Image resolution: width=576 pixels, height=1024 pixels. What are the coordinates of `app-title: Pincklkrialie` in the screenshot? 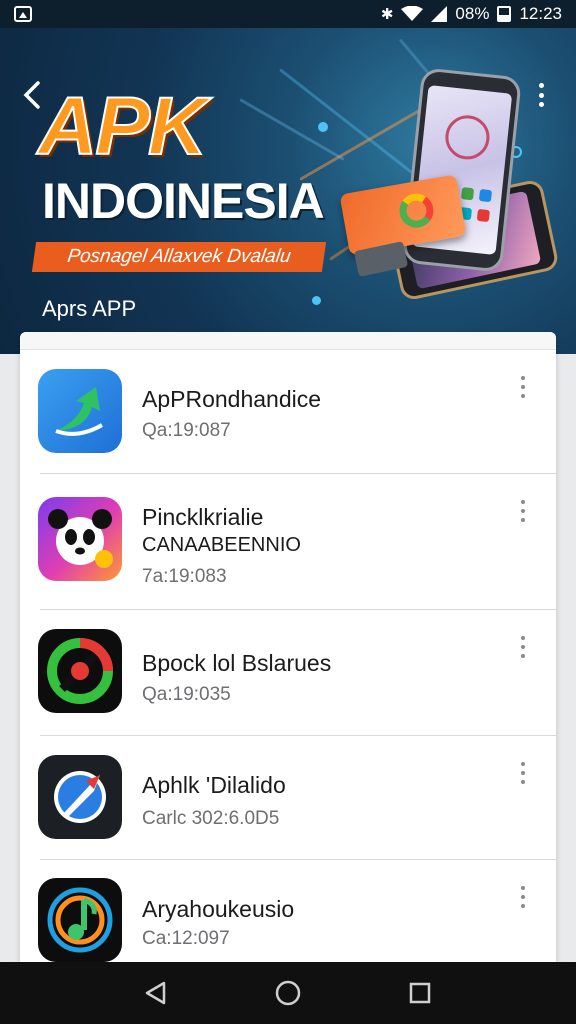 It's located at (203, 517).